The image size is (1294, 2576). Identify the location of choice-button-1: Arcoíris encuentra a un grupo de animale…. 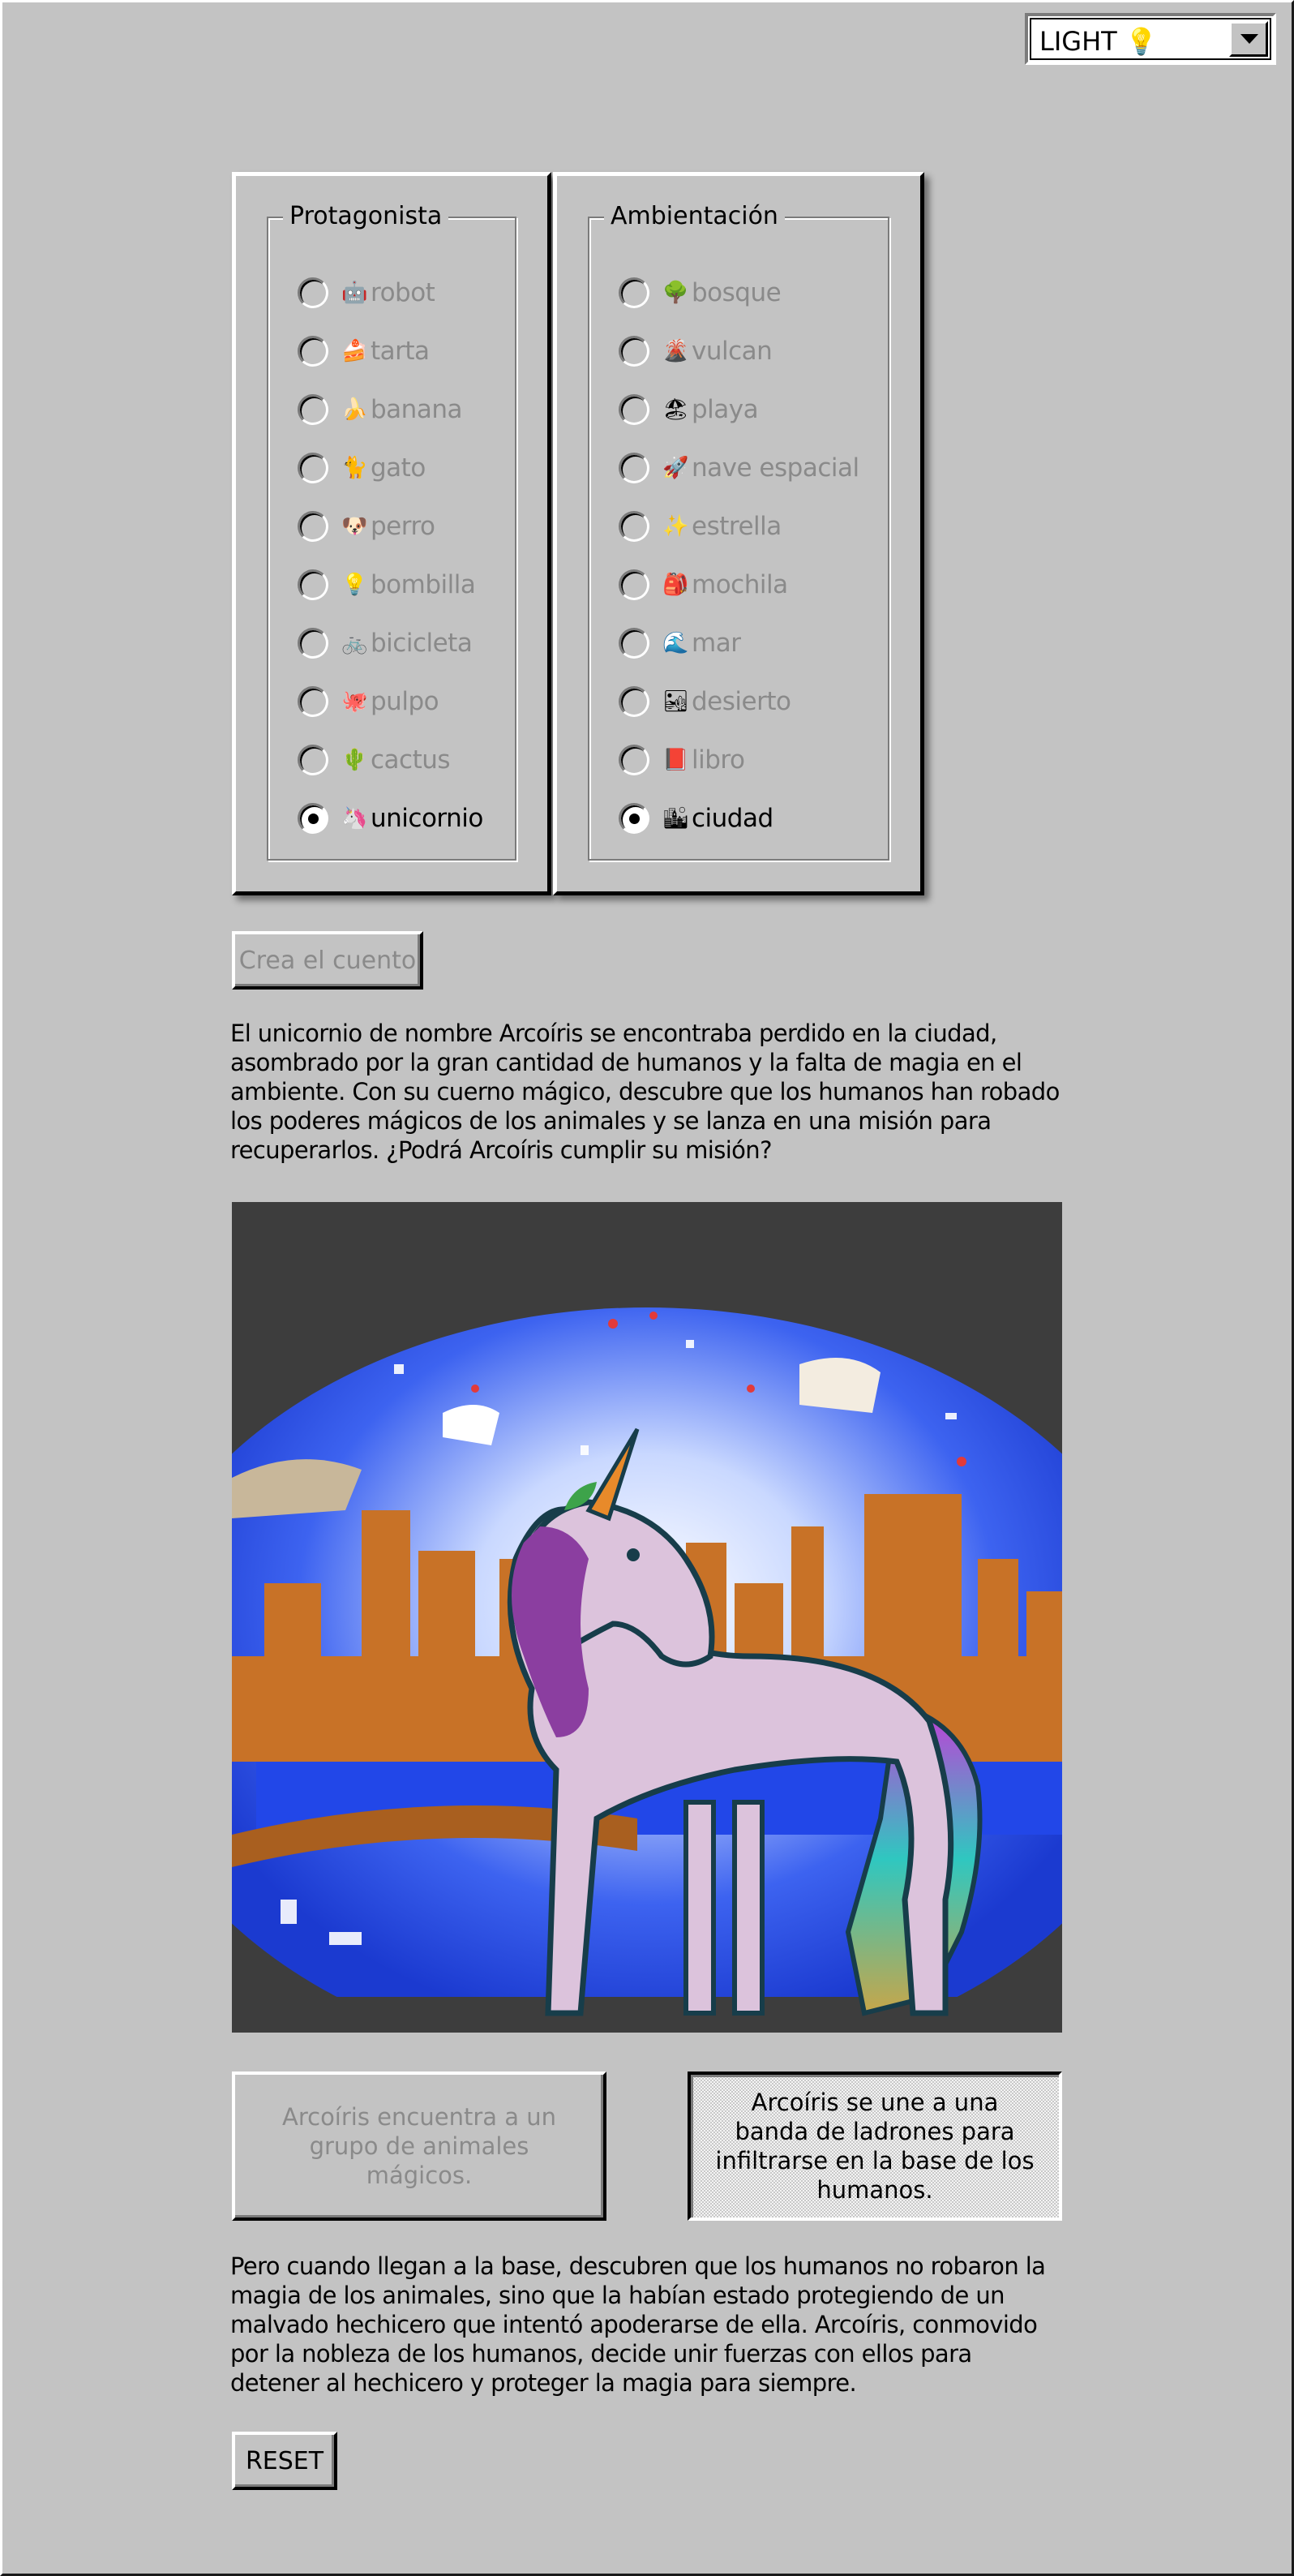
(419, 2146).